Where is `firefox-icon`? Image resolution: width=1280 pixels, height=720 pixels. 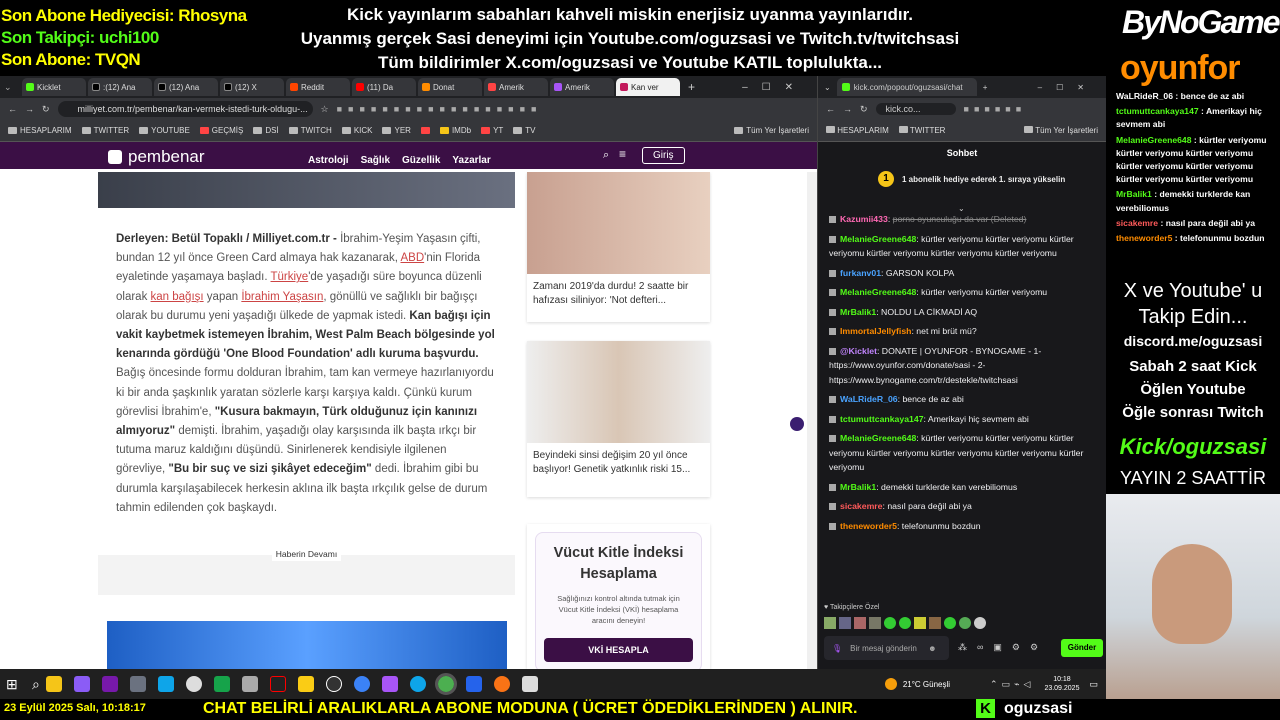
firefox-icon is located at coordinates (501, 684).